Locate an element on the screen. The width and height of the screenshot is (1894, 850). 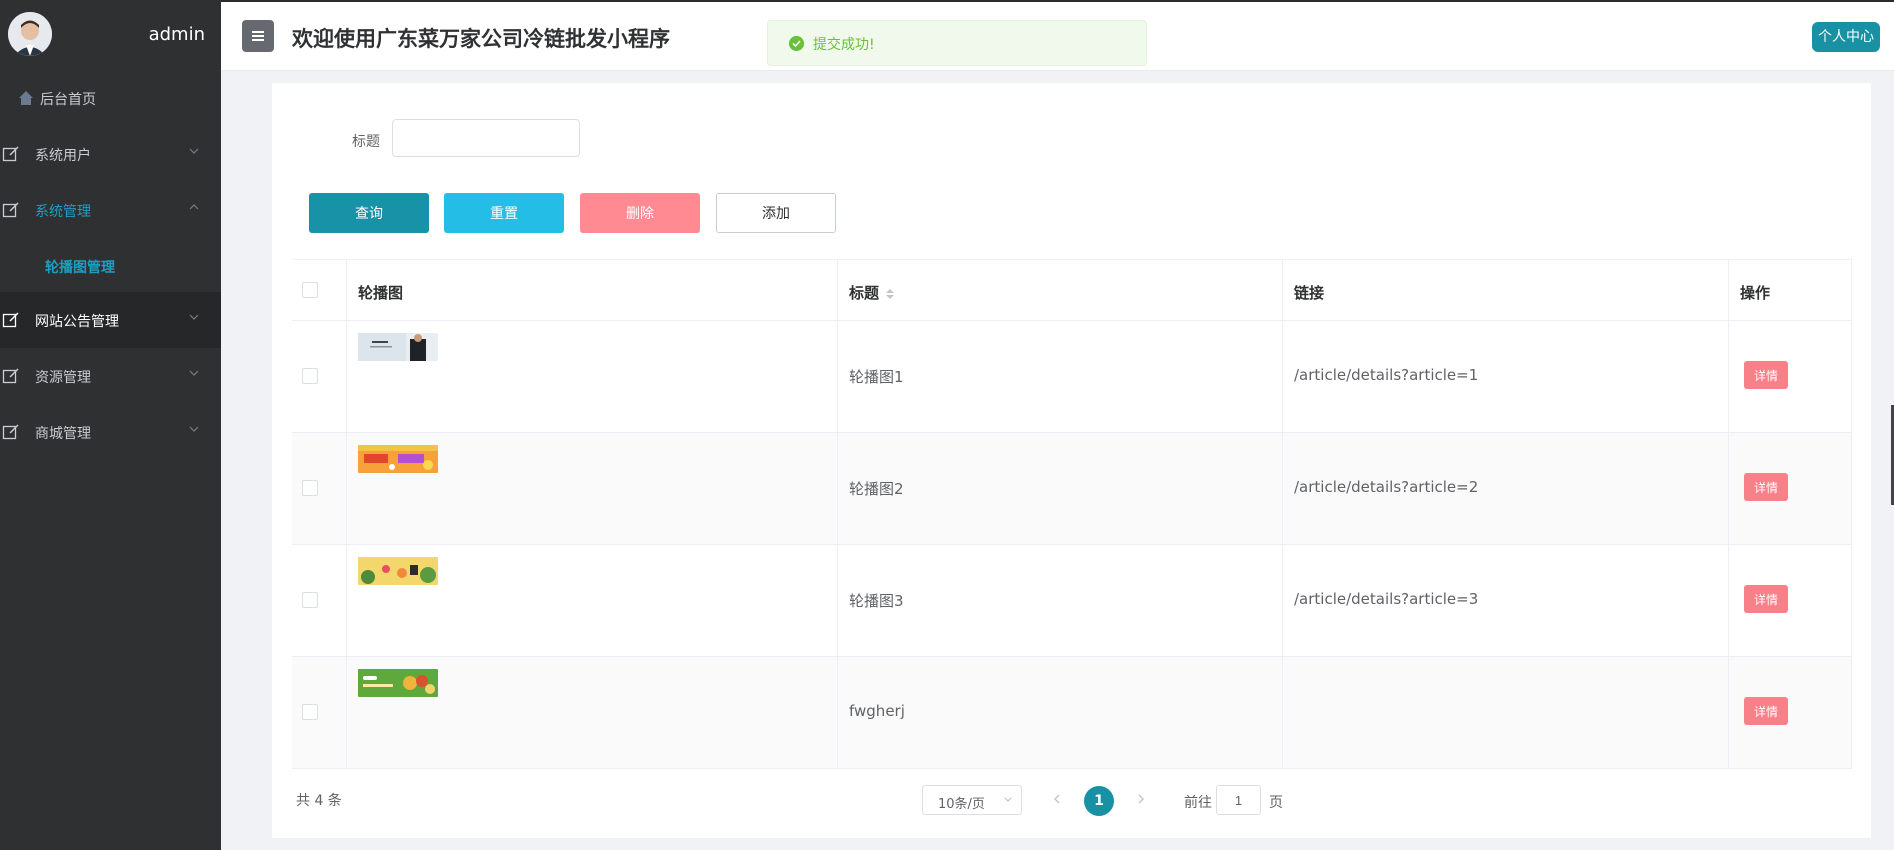
column-header-action: 操作 is located at coordinates (1755, 293).